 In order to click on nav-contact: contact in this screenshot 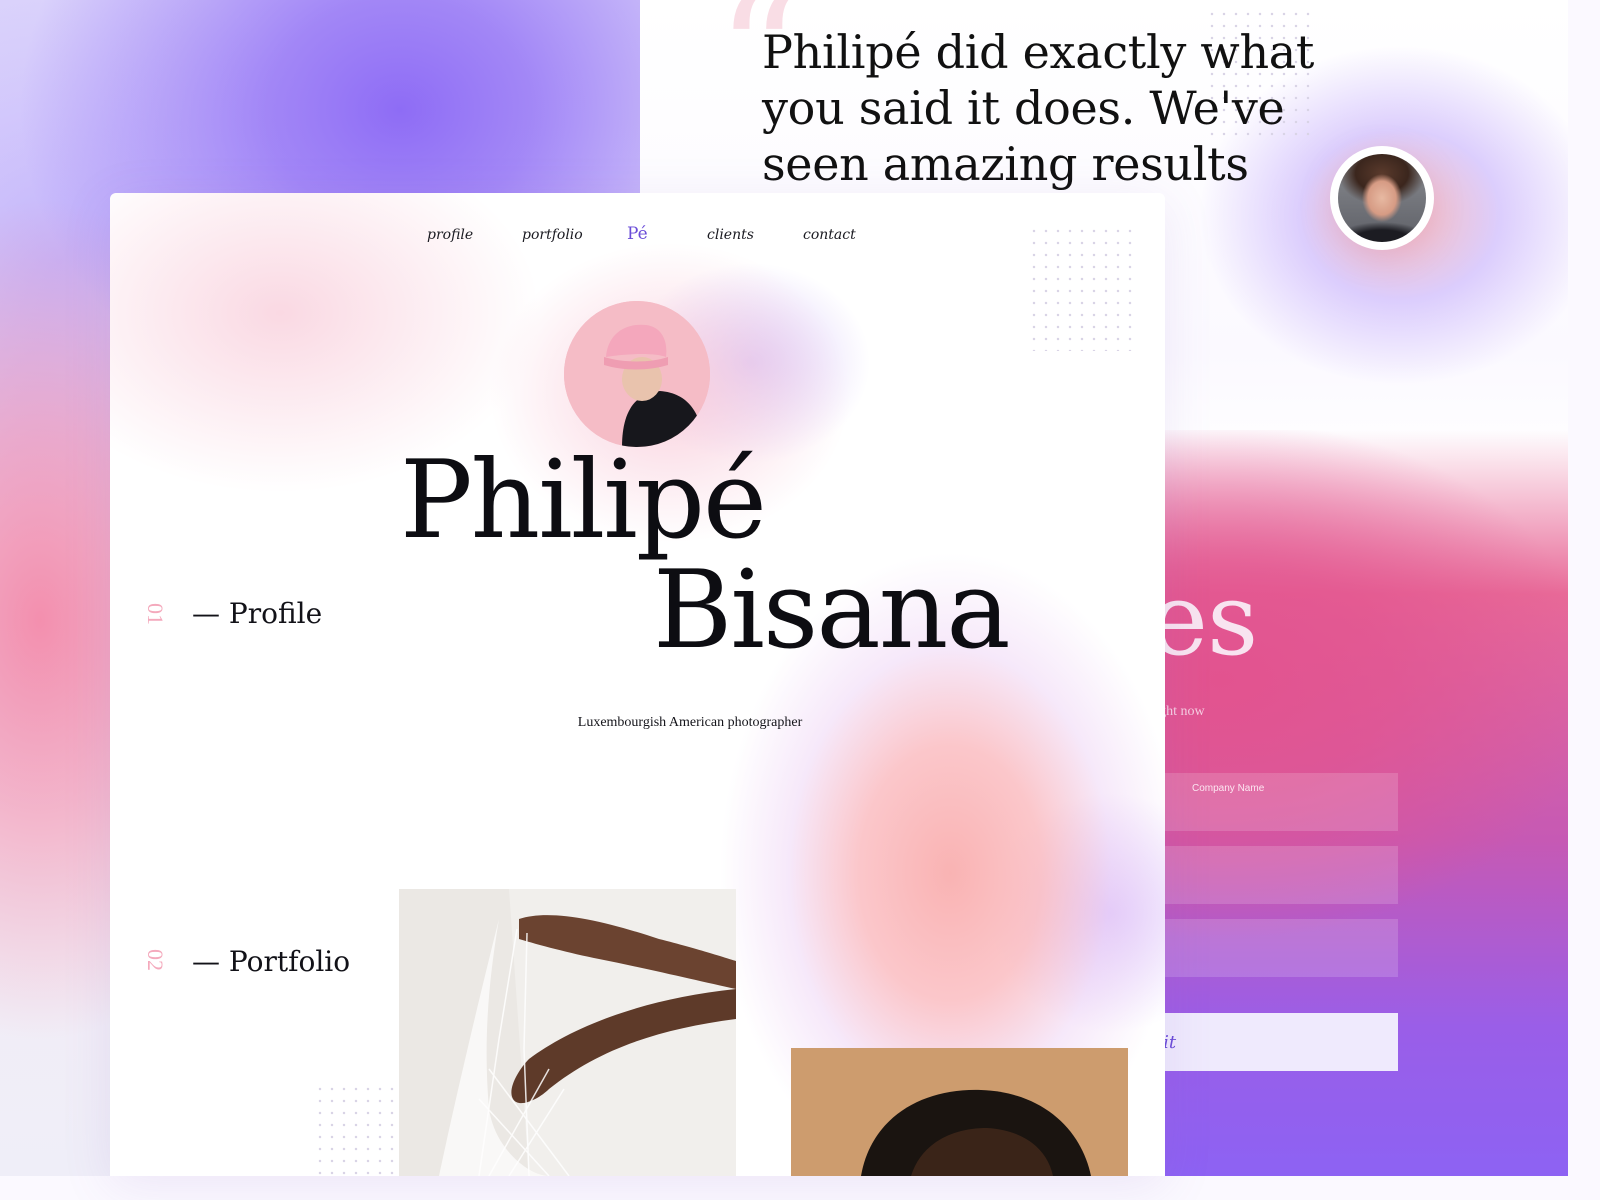, I will do `click(829, 235)`.